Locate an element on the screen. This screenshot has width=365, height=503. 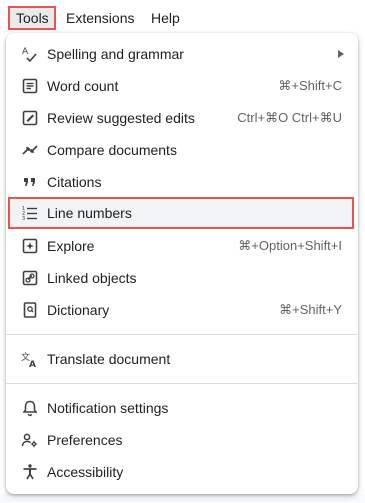
menu-item-label: Notification settings is located at coordinates (108, 408).